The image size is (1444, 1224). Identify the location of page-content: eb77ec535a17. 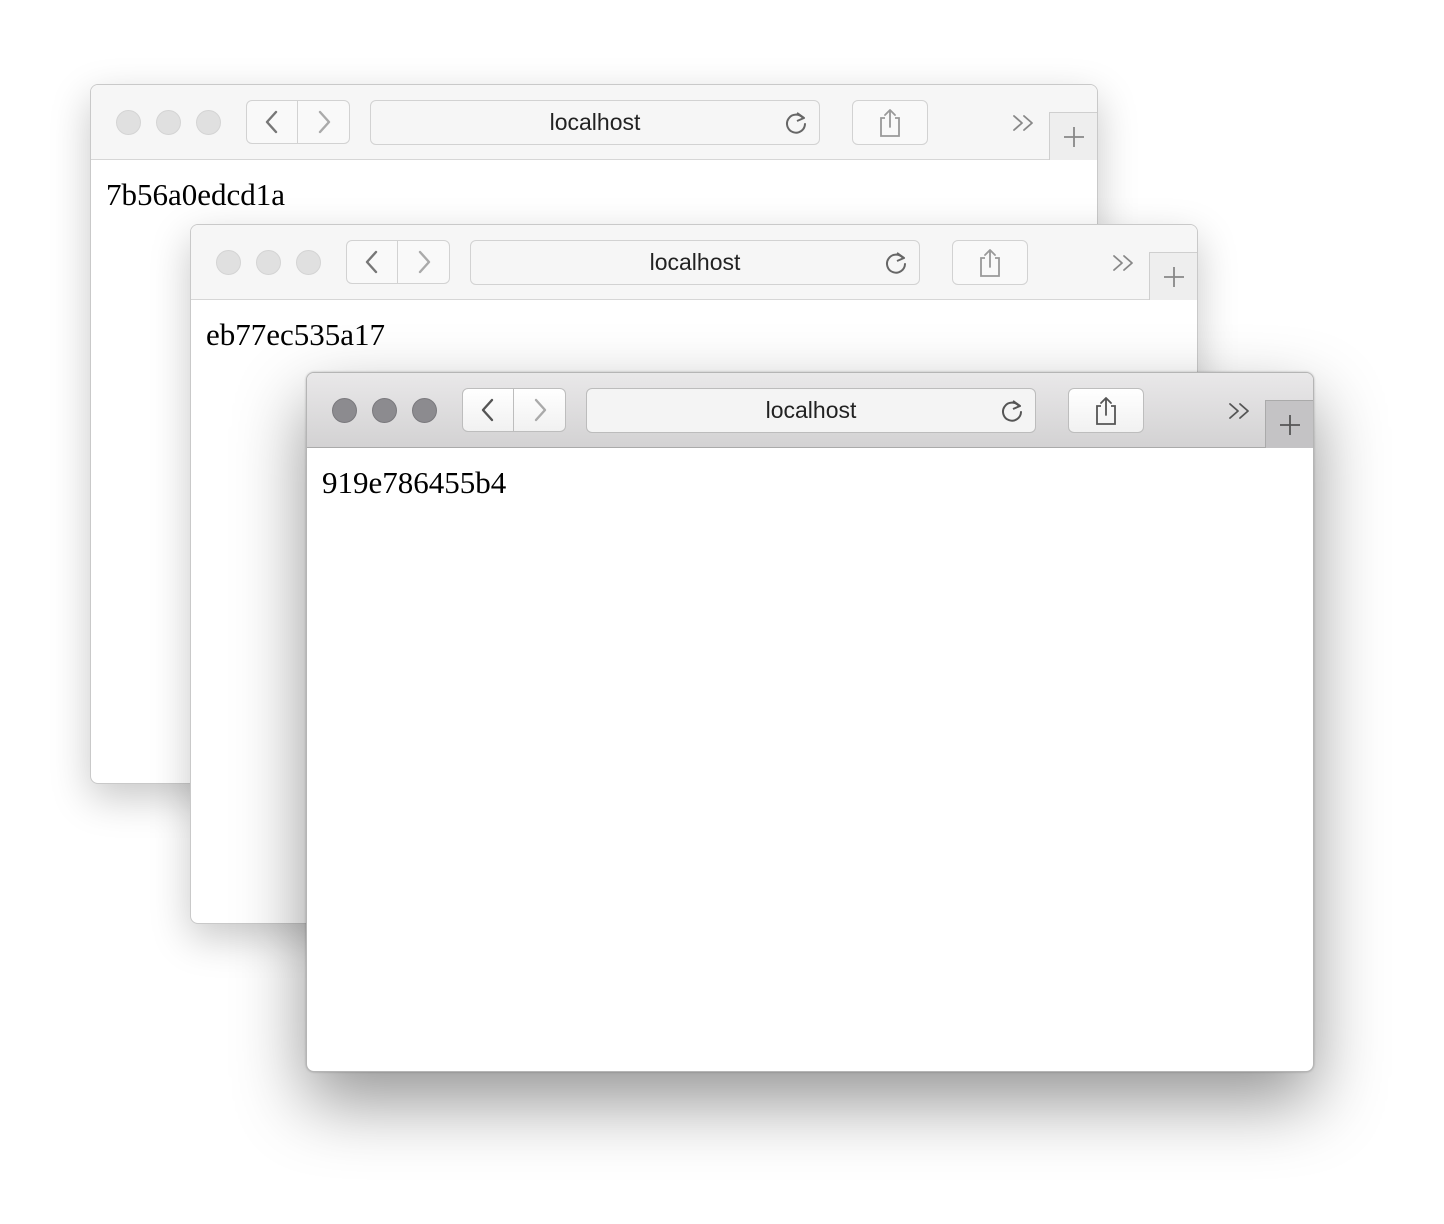
(296, 334).